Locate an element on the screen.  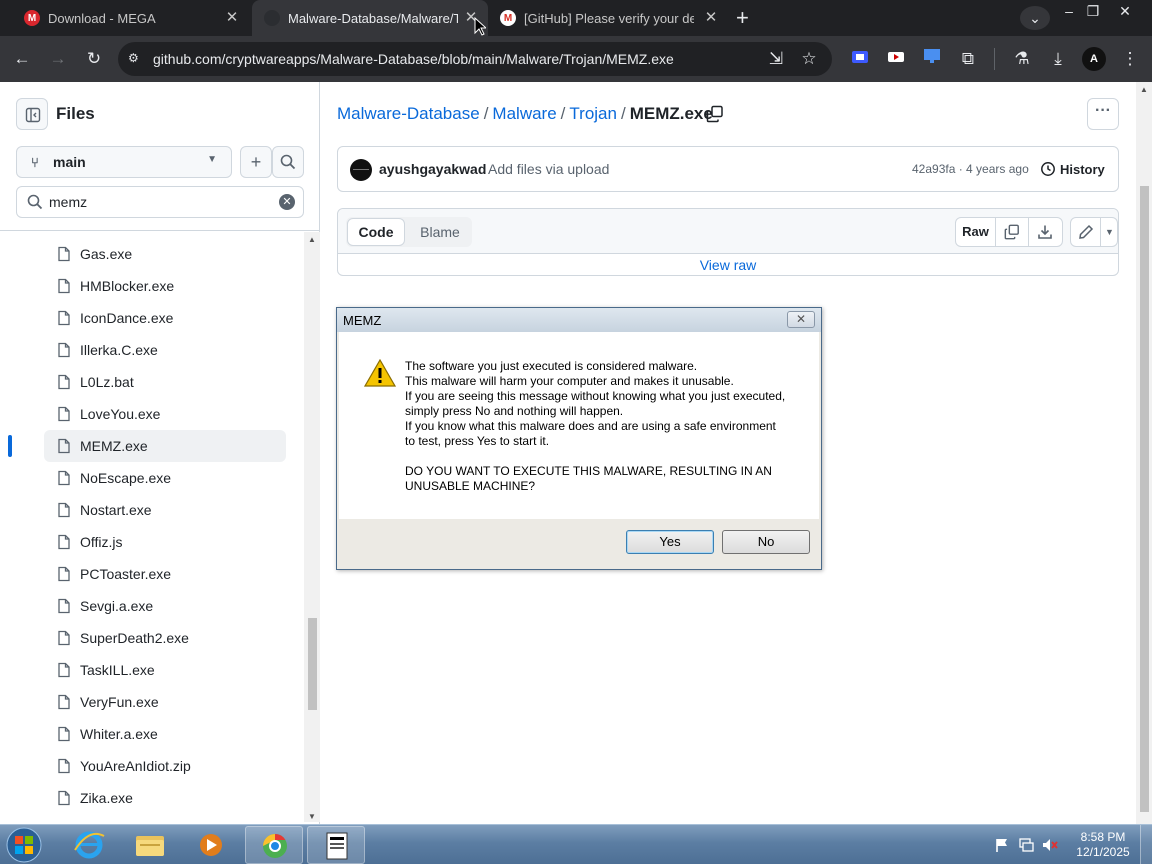
file-tree-item: LoveYou.exe is located at coordinates (165, 414).